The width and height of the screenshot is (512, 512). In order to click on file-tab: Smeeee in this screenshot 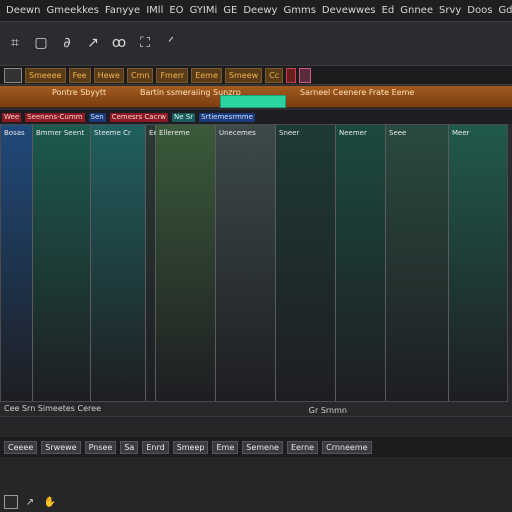, I will do `click(45, 75)`.